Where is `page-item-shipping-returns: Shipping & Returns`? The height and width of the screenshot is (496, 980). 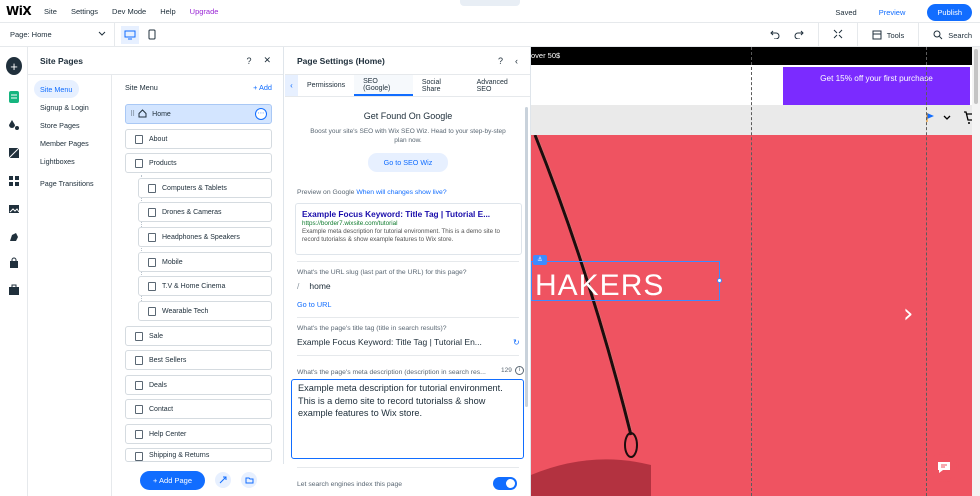
page-item-shipping-returns: Shipping & Returns is located at coordinates (198, 455).